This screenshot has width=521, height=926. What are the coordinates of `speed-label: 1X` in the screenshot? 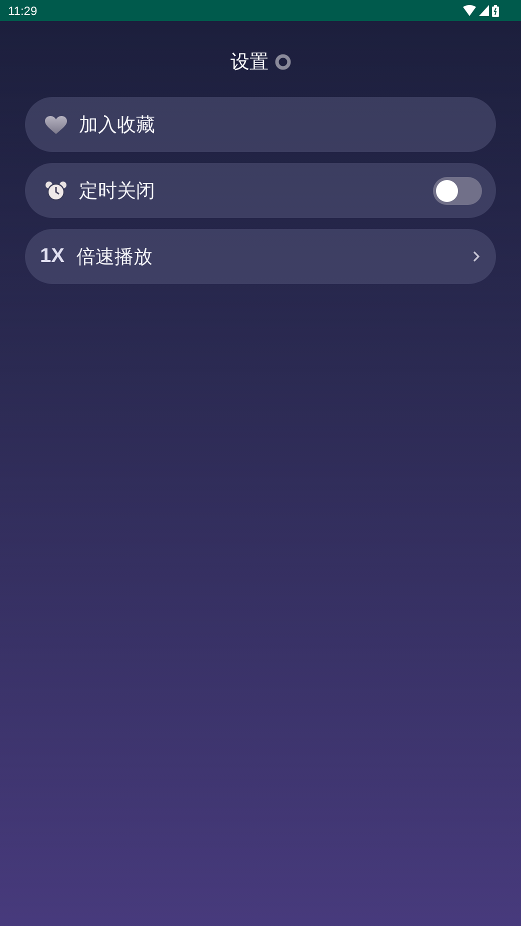 It's located at (52, 256).